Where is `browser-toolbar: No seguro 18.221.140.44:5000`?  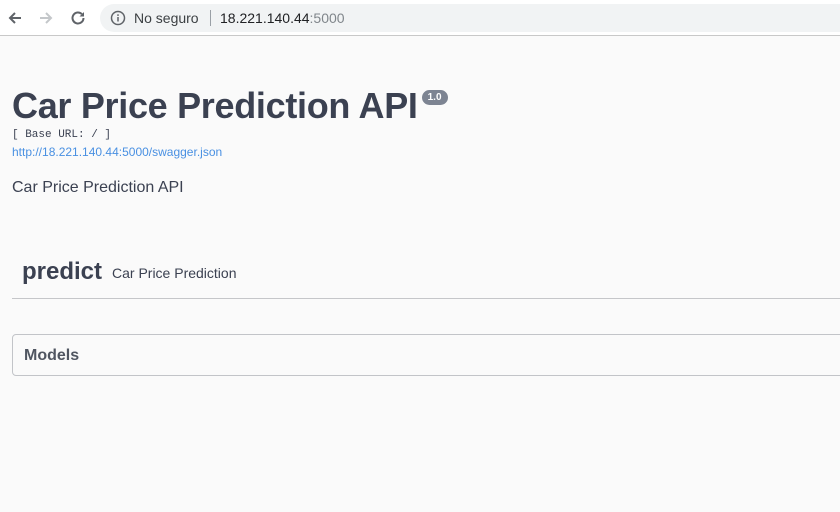
browser-toolbar: No seguro 18.221.140.44:5000 is located at coordinates (420, 18).